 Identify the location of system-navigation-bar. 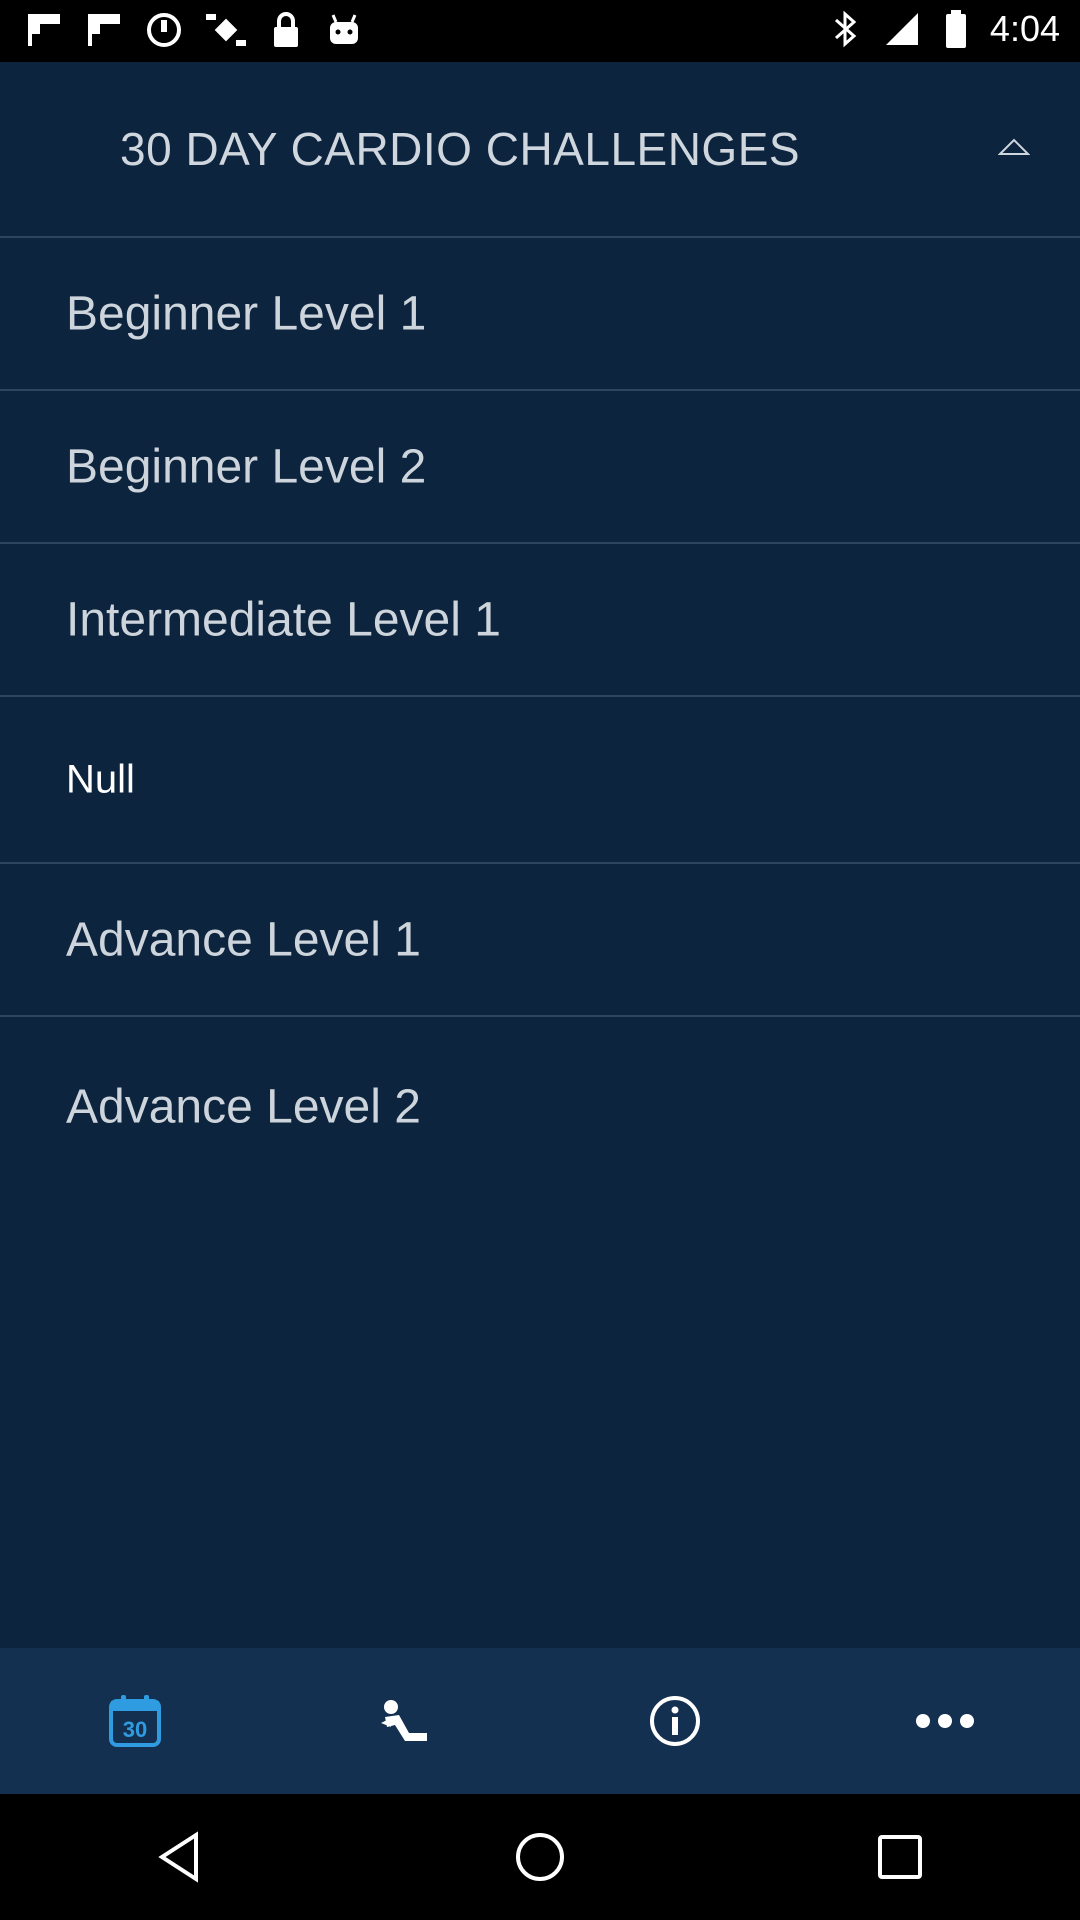
(540, 1857).